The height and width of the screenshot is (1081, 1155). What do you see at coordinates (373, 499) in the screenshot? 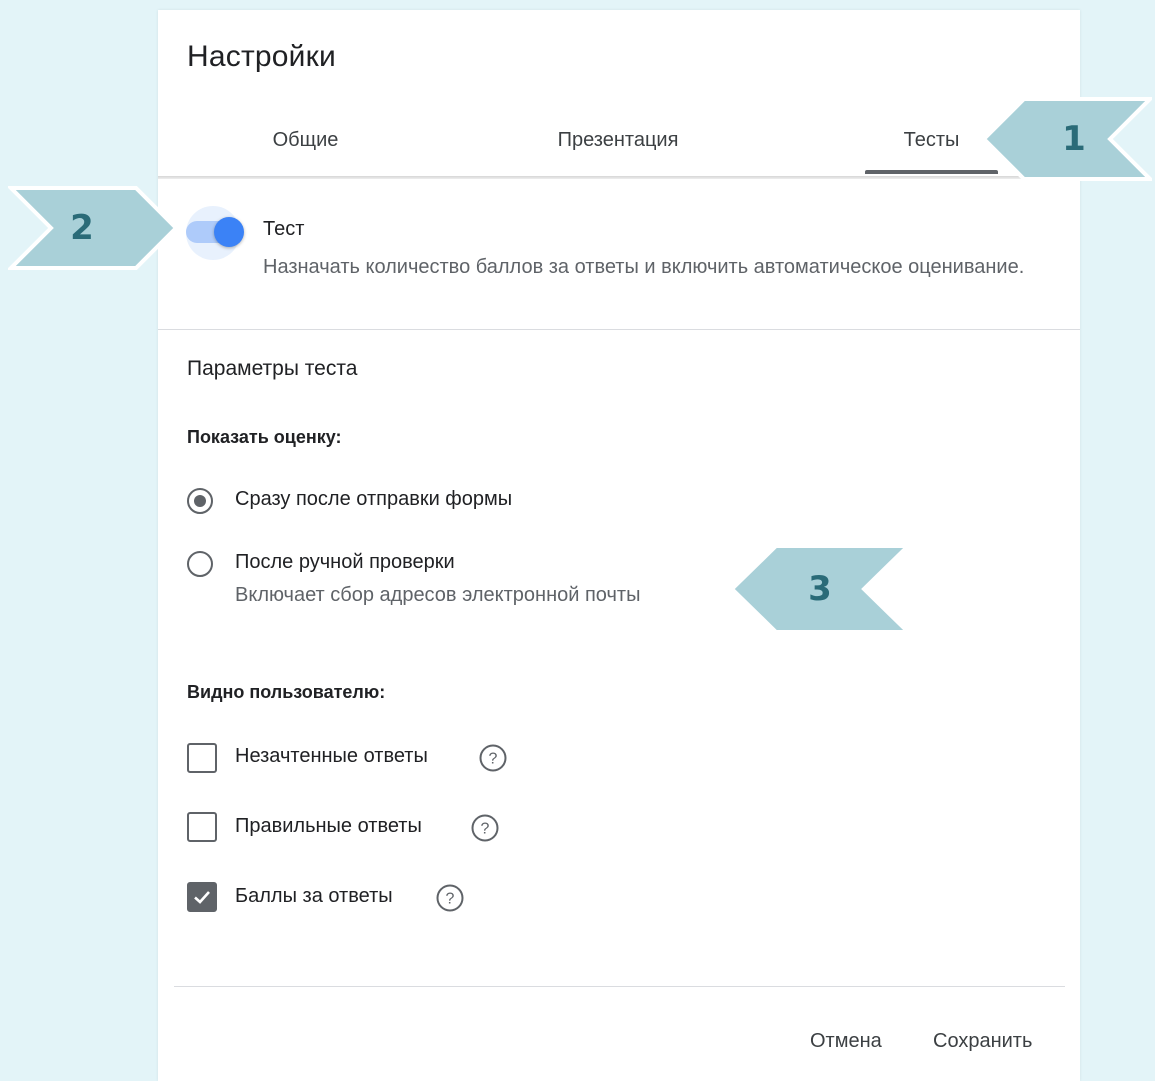
I see `radio-immediately-label: Сразу после отправки формы` at bounding box center [373, 499].